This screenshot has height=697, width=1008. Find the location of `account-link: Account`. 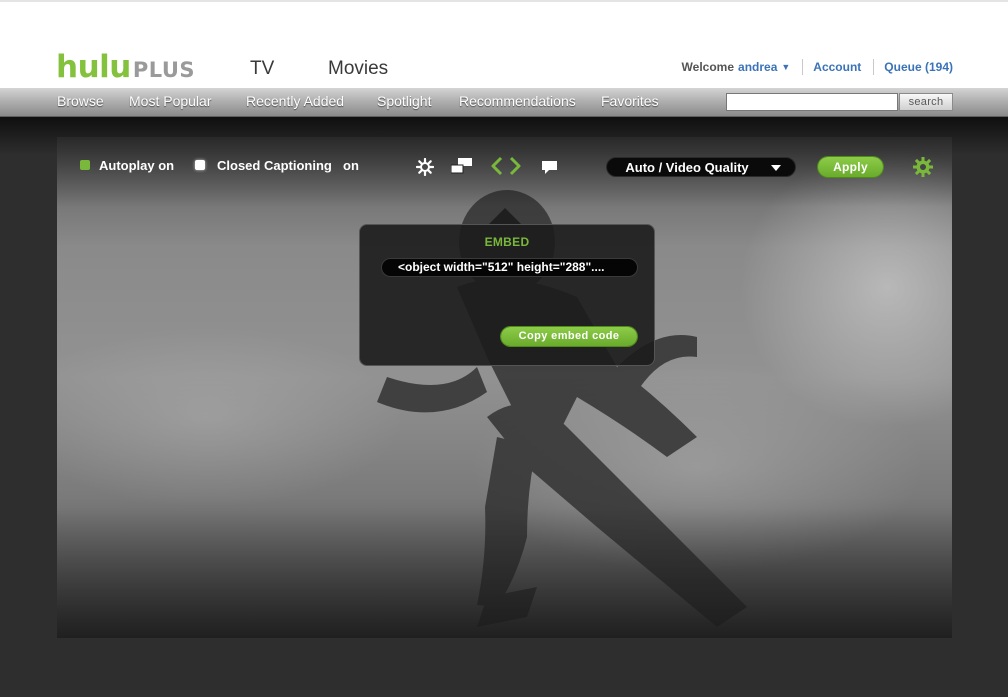

account-link: Account is located at coordinates (837, 67).